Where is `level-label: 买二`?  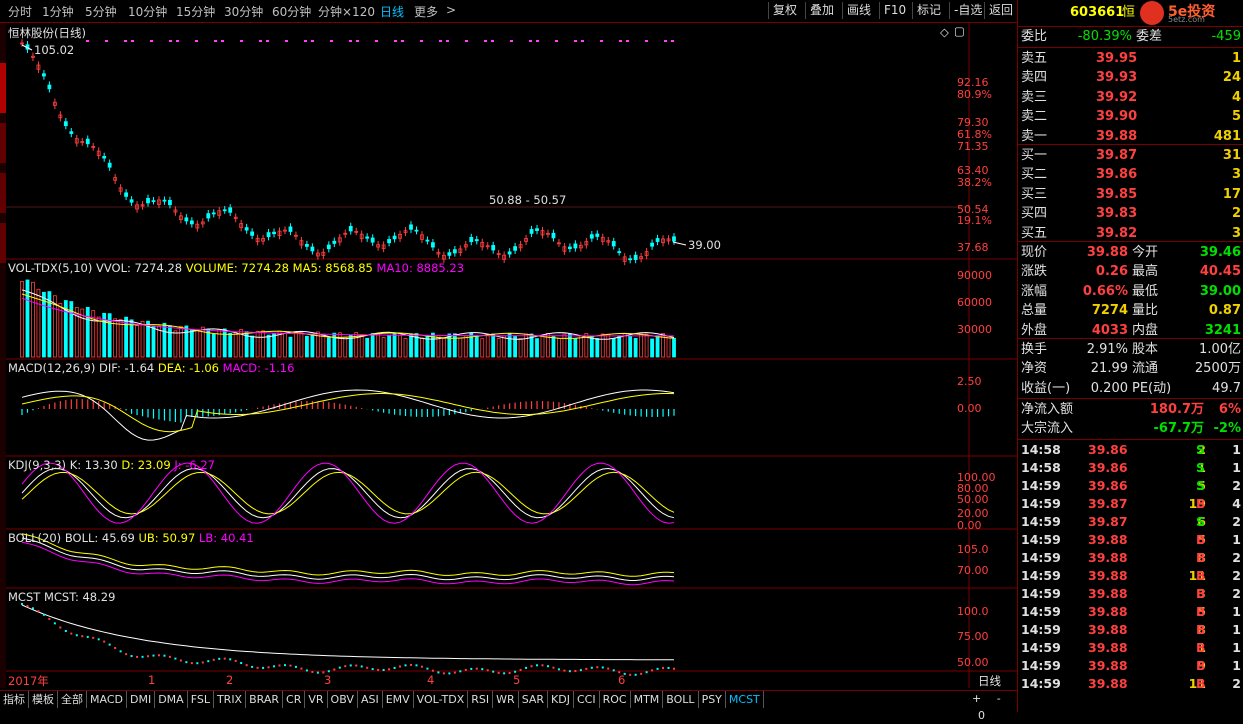 level-label: 买二 is located at coordinates (1034, 175).